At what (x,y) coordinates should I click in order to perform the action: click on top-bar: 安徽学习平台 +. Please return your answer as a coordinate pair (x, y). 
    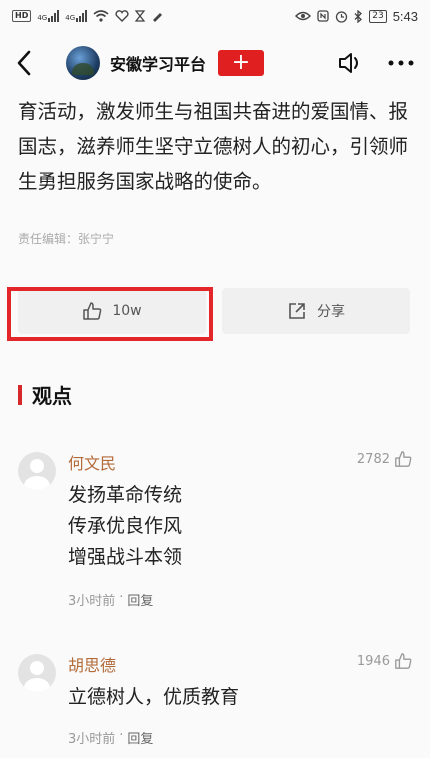
    Looking at the image, I should click on (215, 63).